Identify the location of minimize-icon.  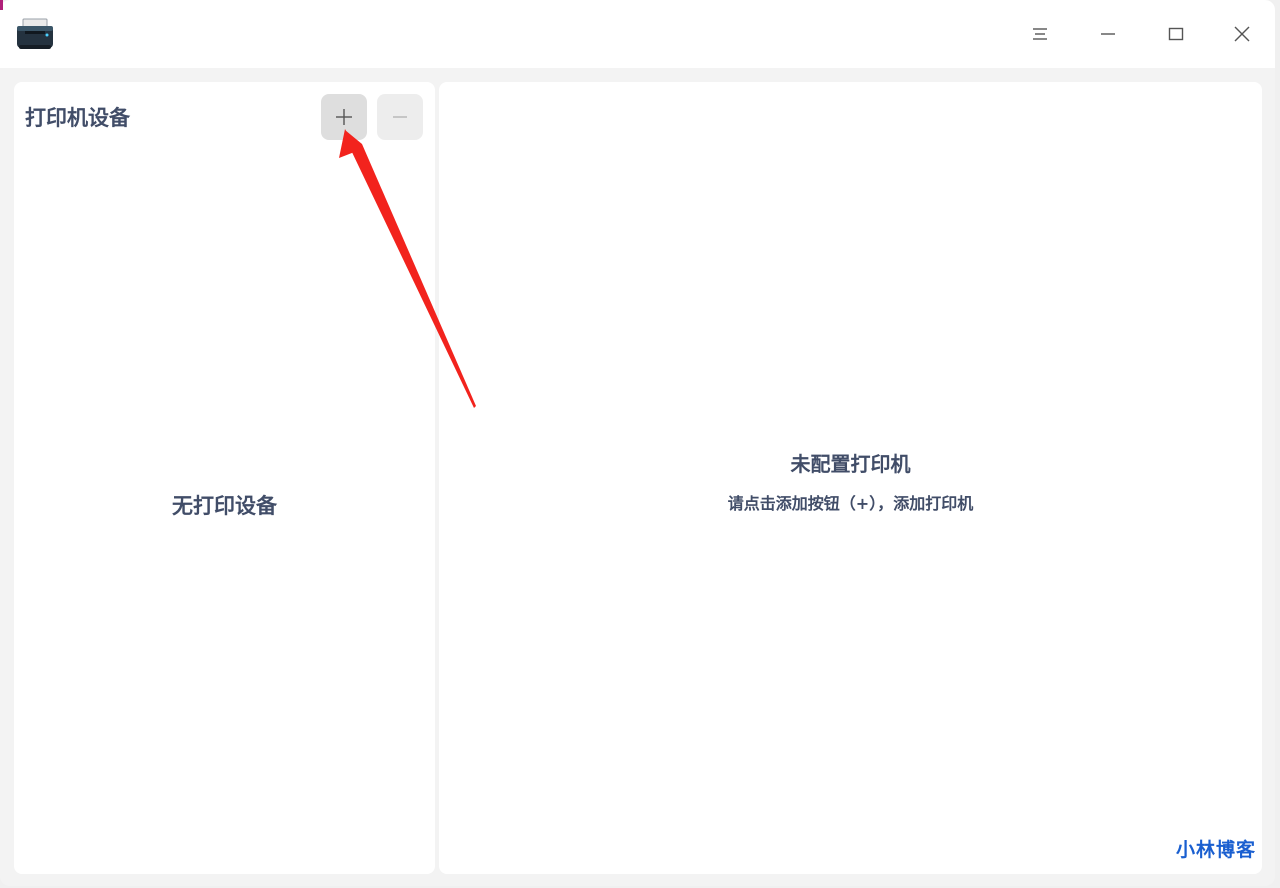
(1108, 34).